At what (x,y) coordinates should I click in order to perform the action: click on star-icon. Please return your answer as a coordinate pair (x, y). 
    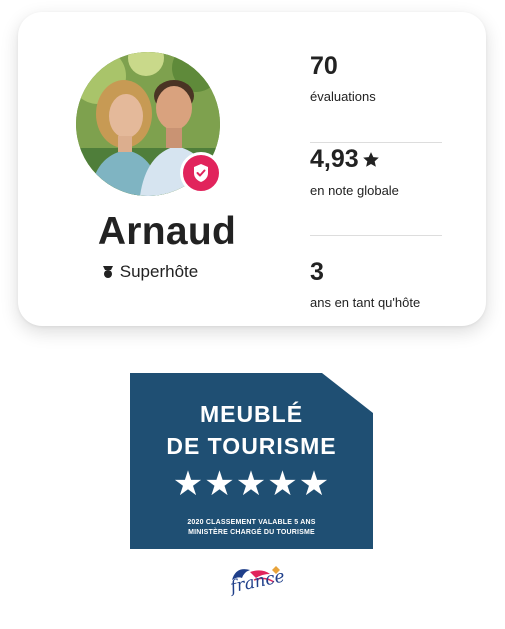
    Looking at the image, I should click on (370, 159).